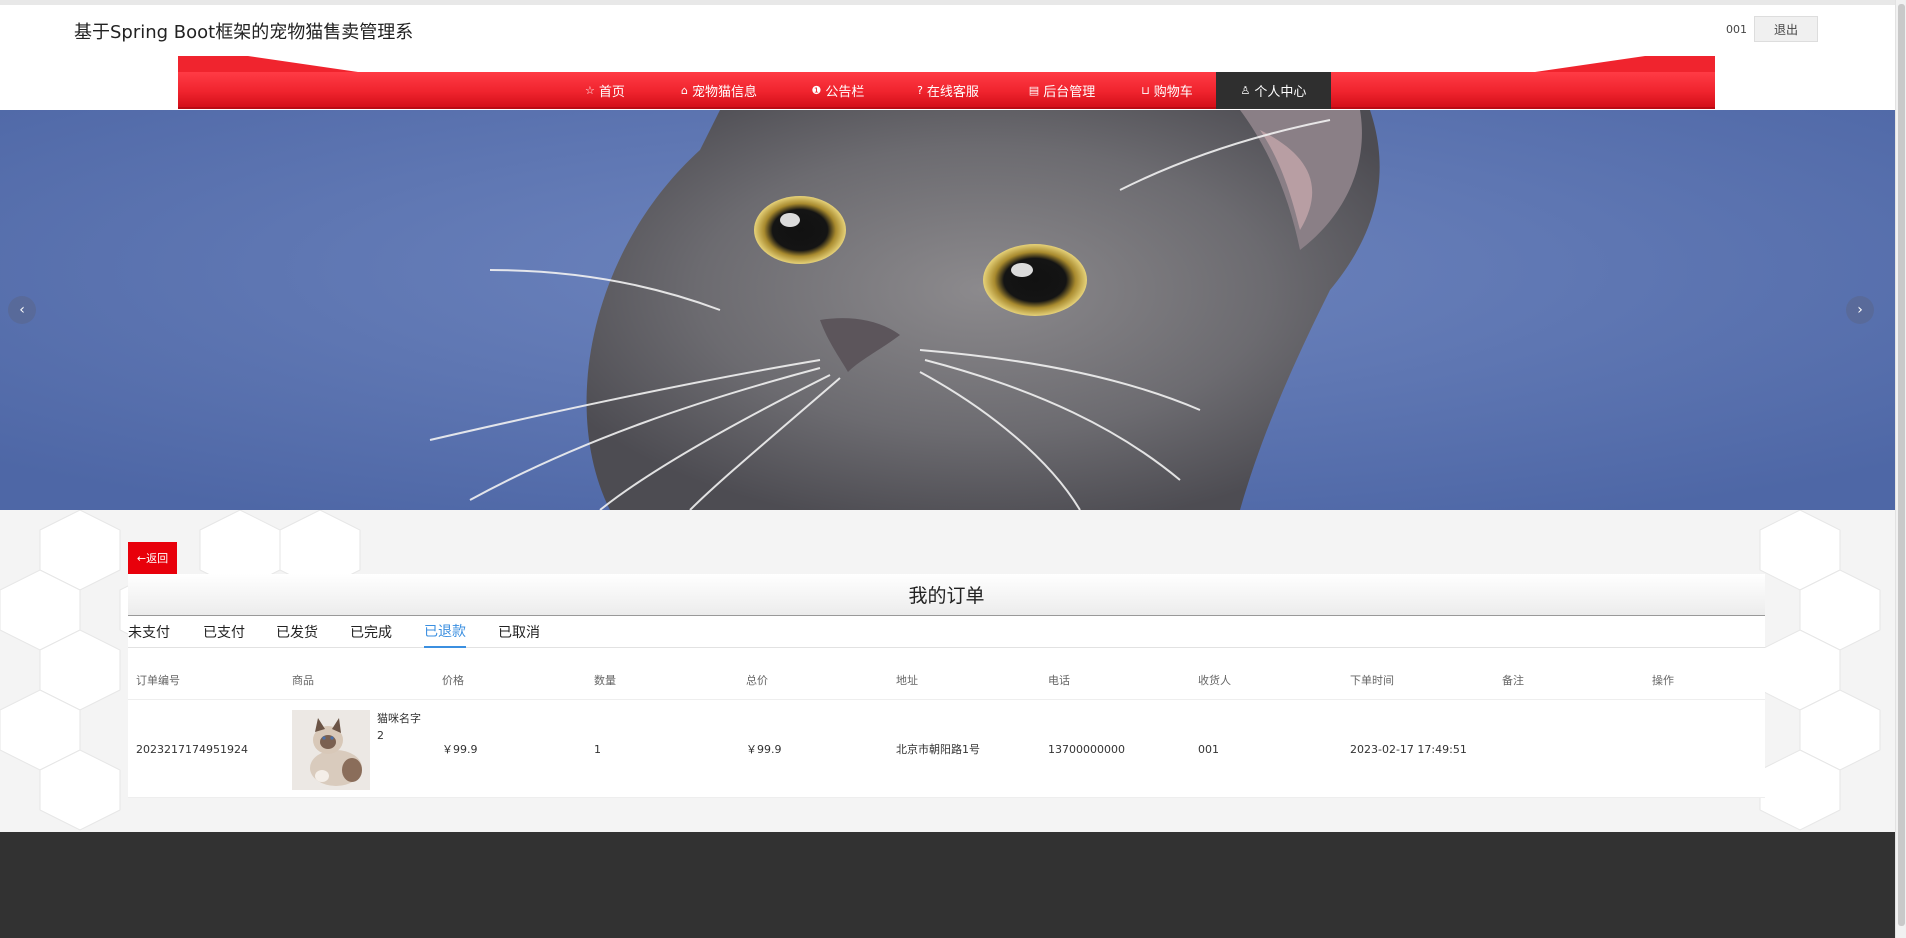  What do you see at coordinates (1736, 29) in the screenshot?
I see `current-username: 001` at bounding box center [1736, 29].